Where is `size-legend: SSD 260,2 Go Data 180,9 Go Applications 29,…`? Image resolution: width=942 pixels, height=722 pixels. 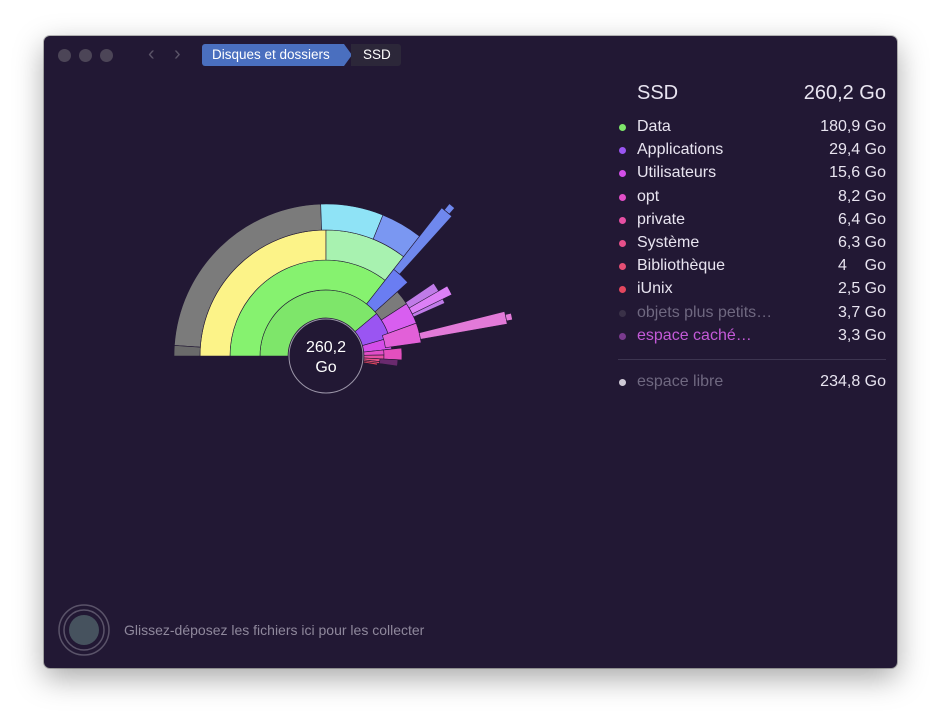 size-legend: SSD 260,2 Go Data 180,9 Go Applications 29,… is located at coordinates (752, 238).